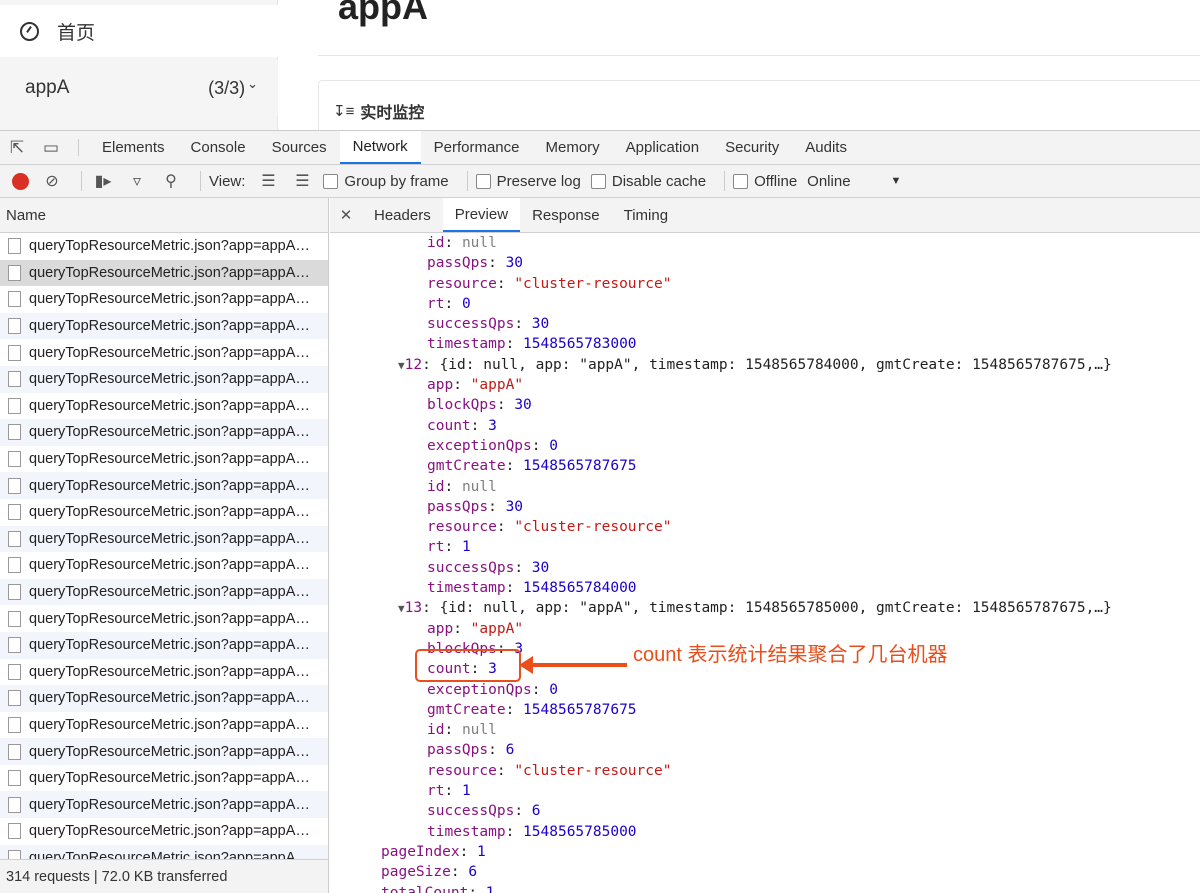 The image size is (1200, 893). I want to click on sidebar-item-app: appA (3/3) ⌄, so click(139, 88).